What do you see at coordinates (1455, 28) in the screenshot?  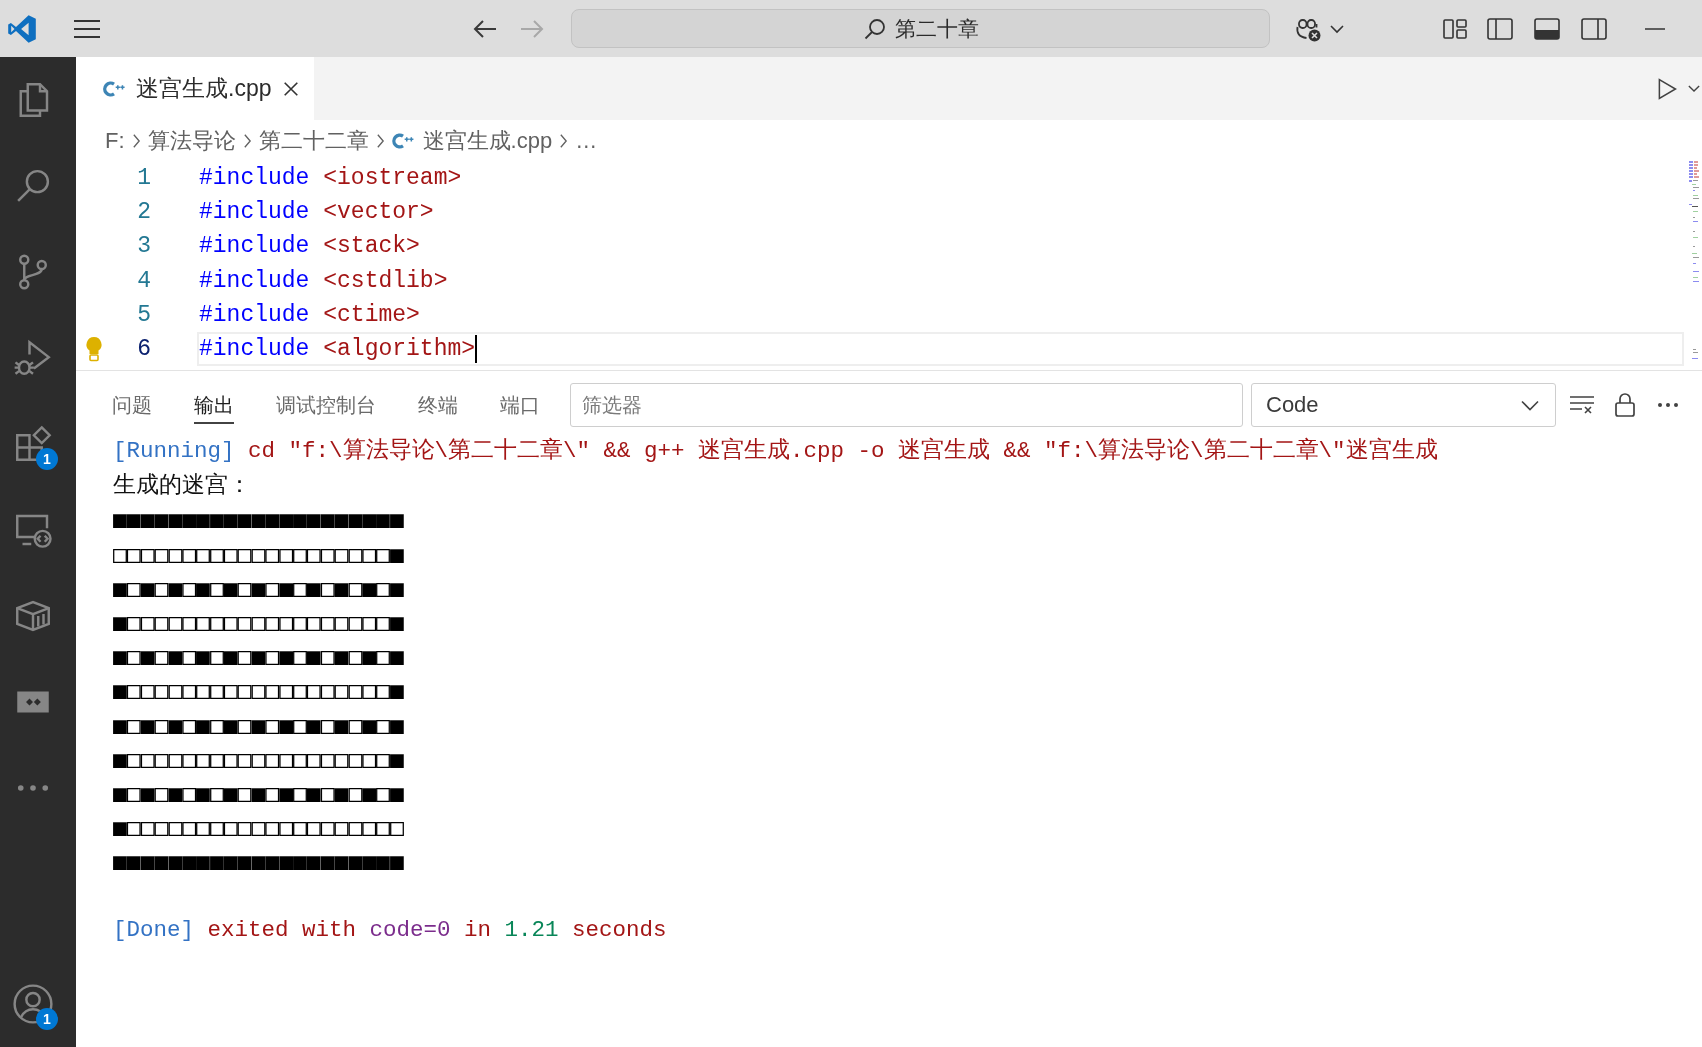 I see `layout-grid-icon` at bounding box center [1455, 28].